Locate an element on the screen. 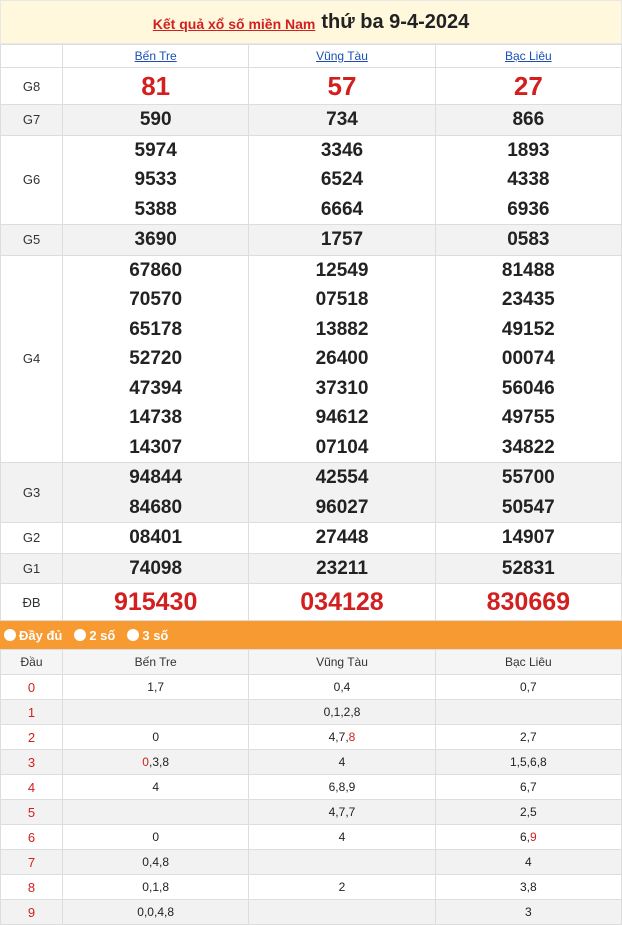 This screenshot has width=622, height=925. prize-cell: 590 is located at coordinates (155, 120).